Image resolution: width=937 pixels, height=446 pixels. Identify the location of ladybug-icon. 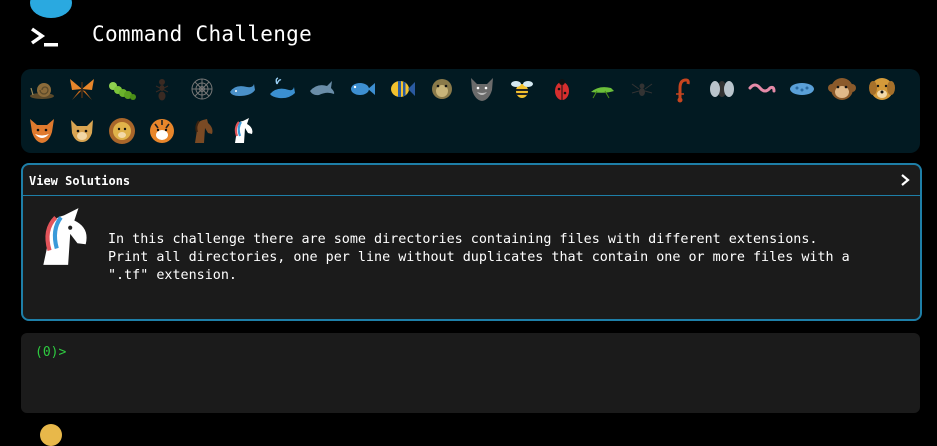
(562, 89).